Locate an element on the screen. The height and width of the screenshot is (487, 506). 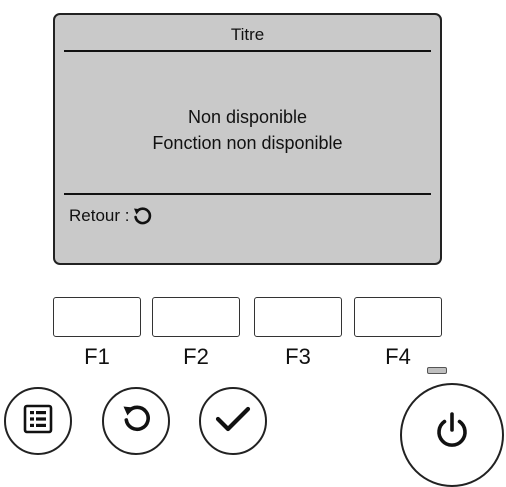
f2-label: F2 is located at coordinates (196, 356).